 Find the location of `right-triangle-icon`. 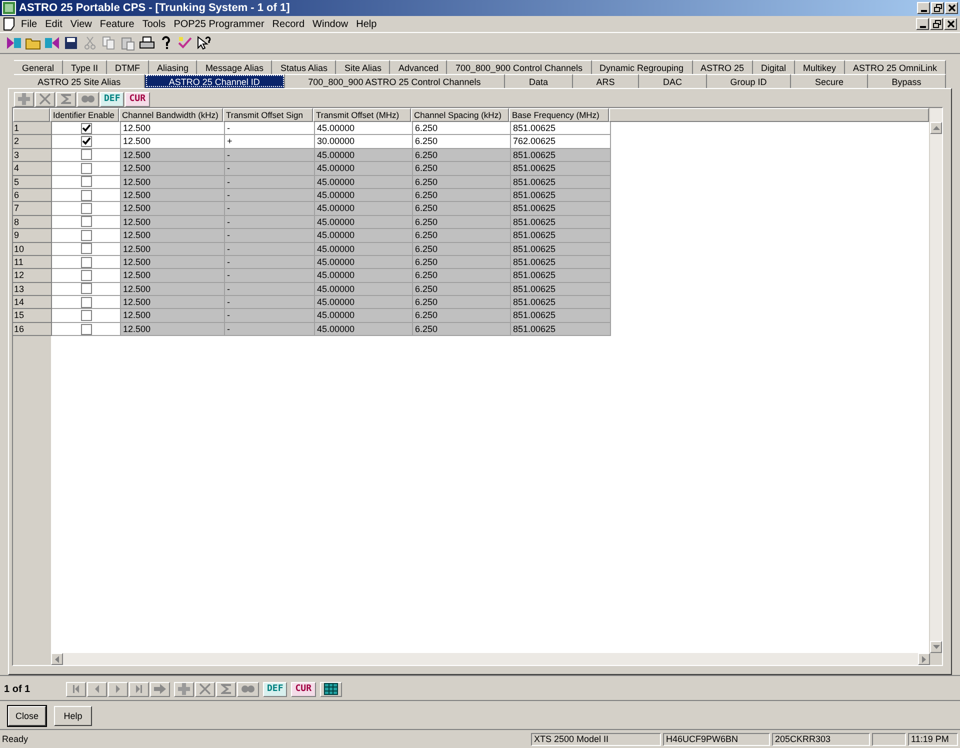

right-triangle-icon is located at coordinates (924, 659).